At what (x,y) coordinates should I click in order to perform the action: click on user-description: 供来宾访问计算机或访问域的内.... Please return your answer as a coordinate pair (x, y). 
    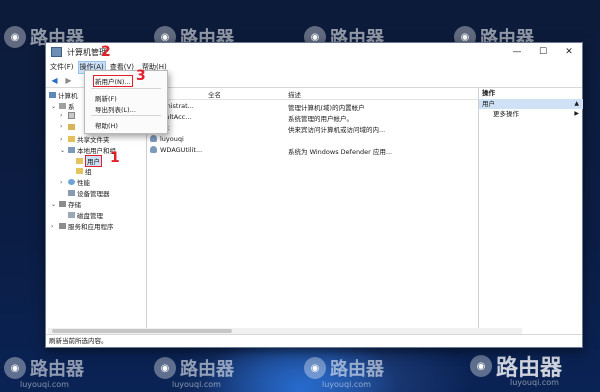
    Looking at the image, I should click on (337, 130).